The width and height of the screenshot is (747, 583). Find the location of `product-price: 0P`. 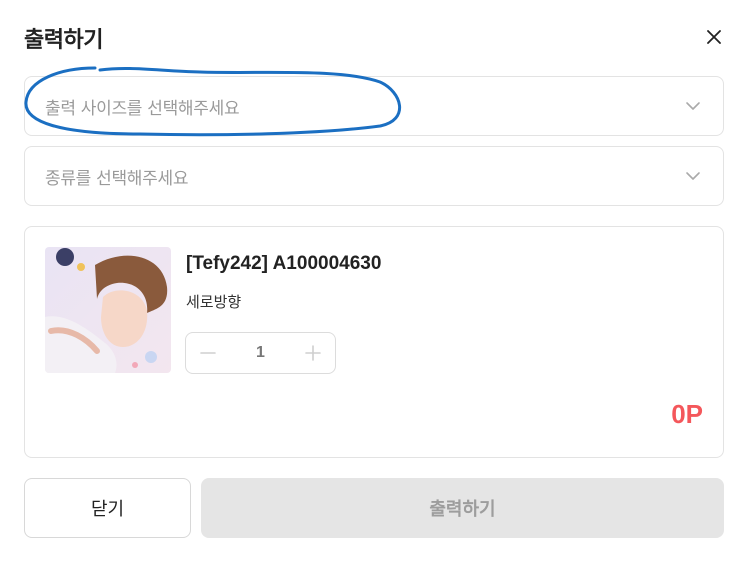

product-price: 0P is located at coordinates (687, 414).